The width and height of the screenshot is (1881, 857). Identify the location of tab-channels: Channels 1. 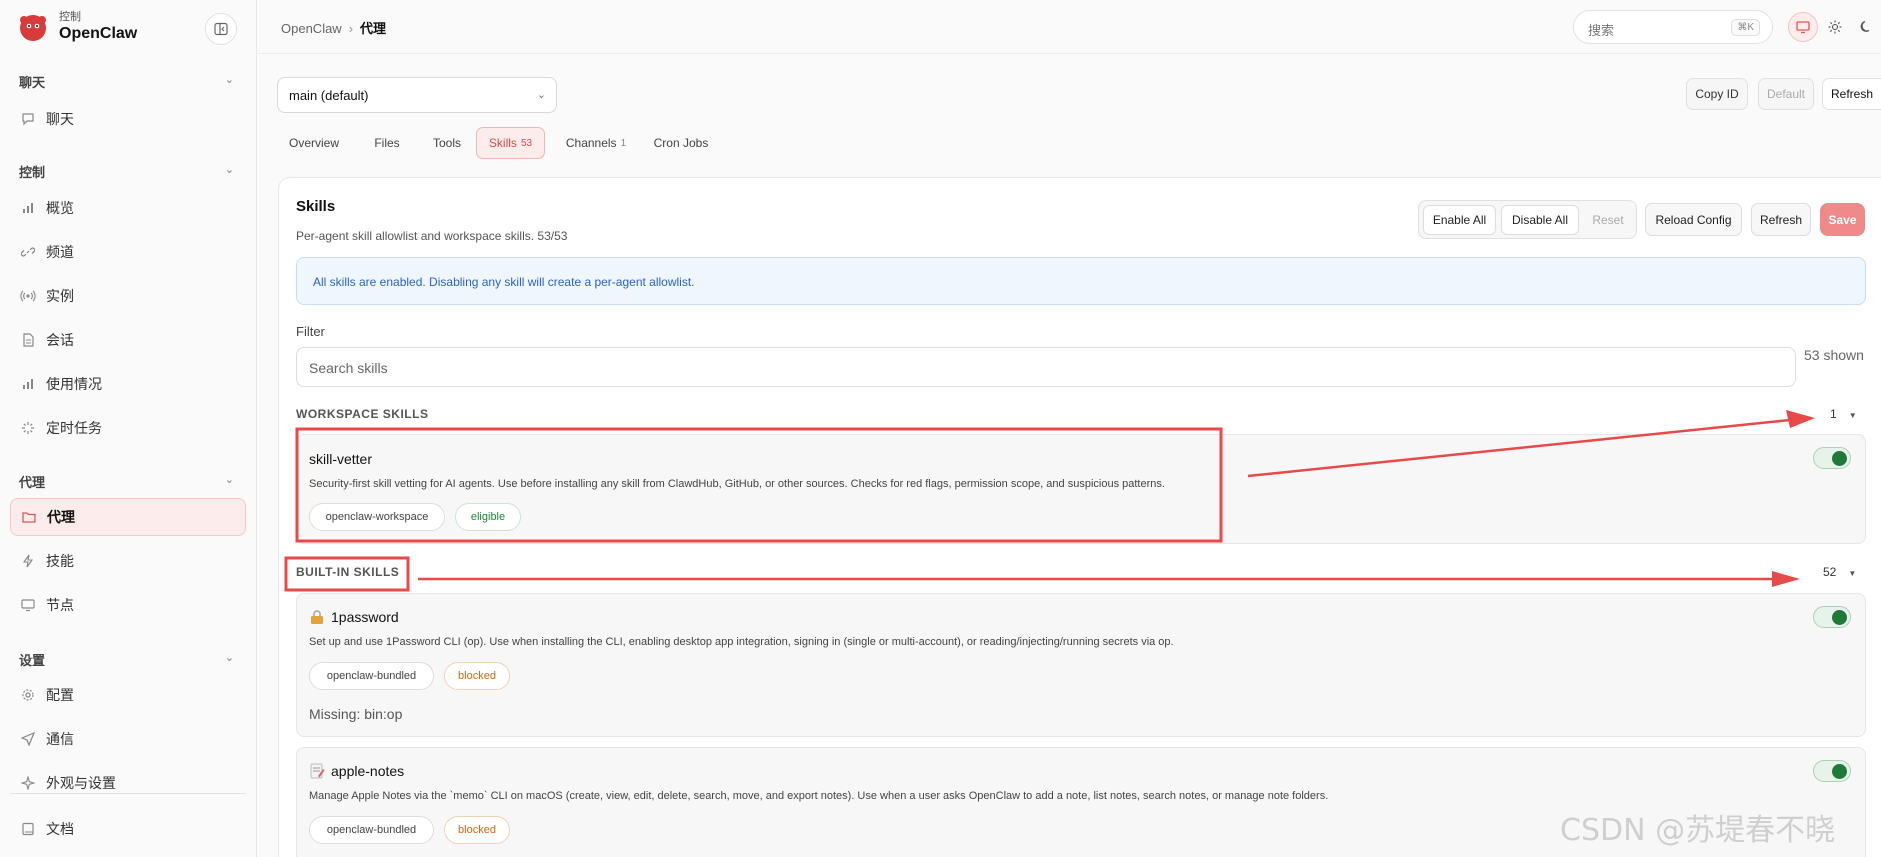
(596, 143).